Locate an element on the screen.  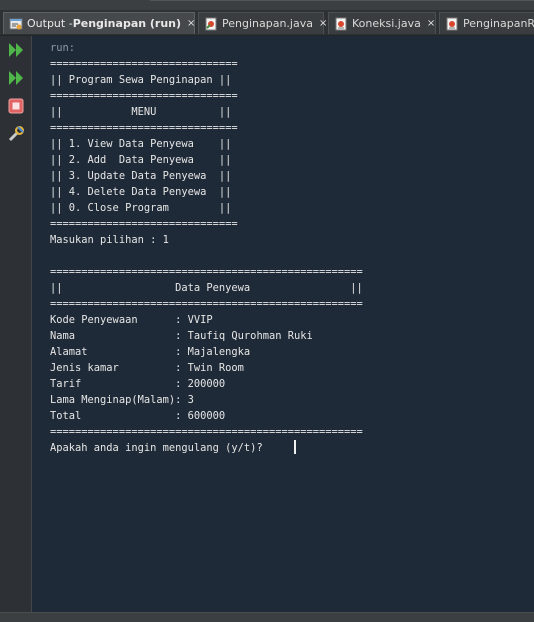
tab-koneksi-java-close-icon: × is located at coordinates (431, 23).